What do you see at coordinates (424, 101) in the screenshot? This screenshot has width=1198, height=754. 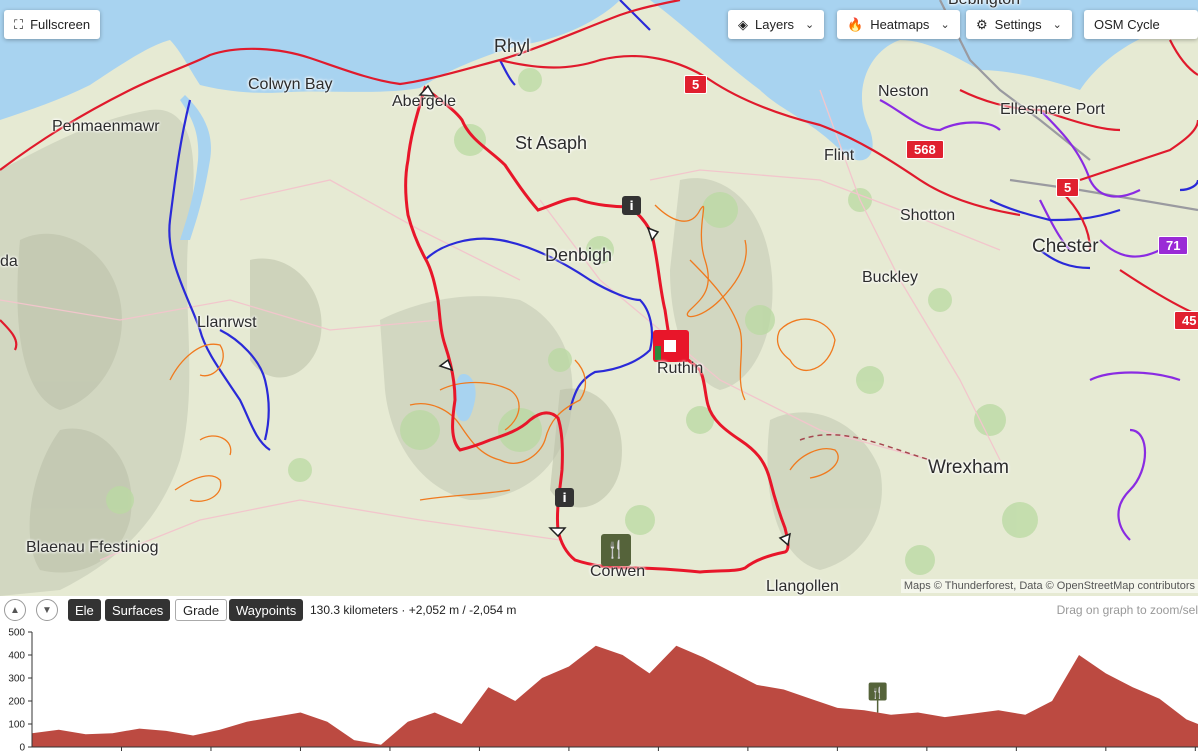 I see `place-abergele: Abergele` at bounding box center [424, 101].